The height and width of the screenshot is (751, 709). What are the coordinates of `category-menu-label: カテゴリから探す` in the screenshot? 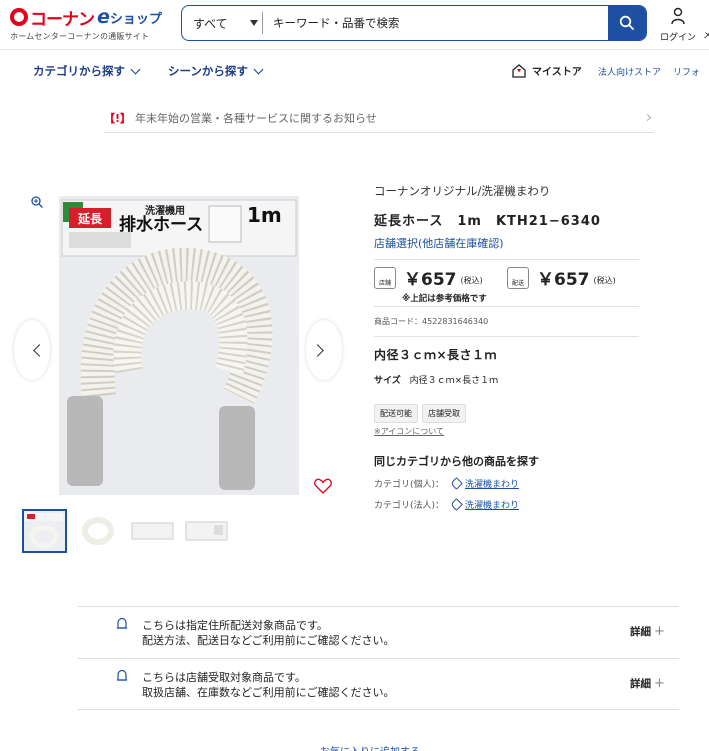 It's located at (79, 71).